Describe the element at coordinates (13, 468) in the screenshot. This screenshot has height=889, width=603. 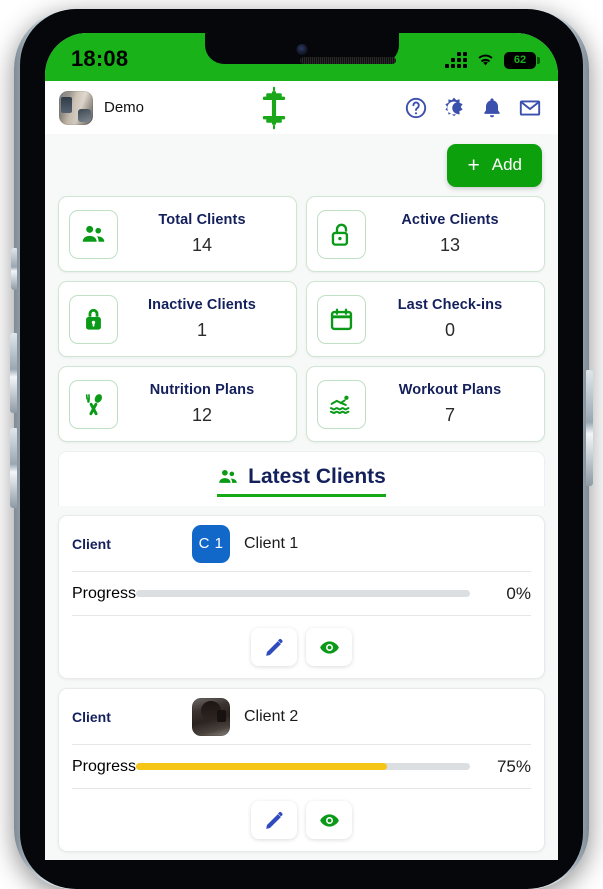
I see `volume-down-button` at that location.